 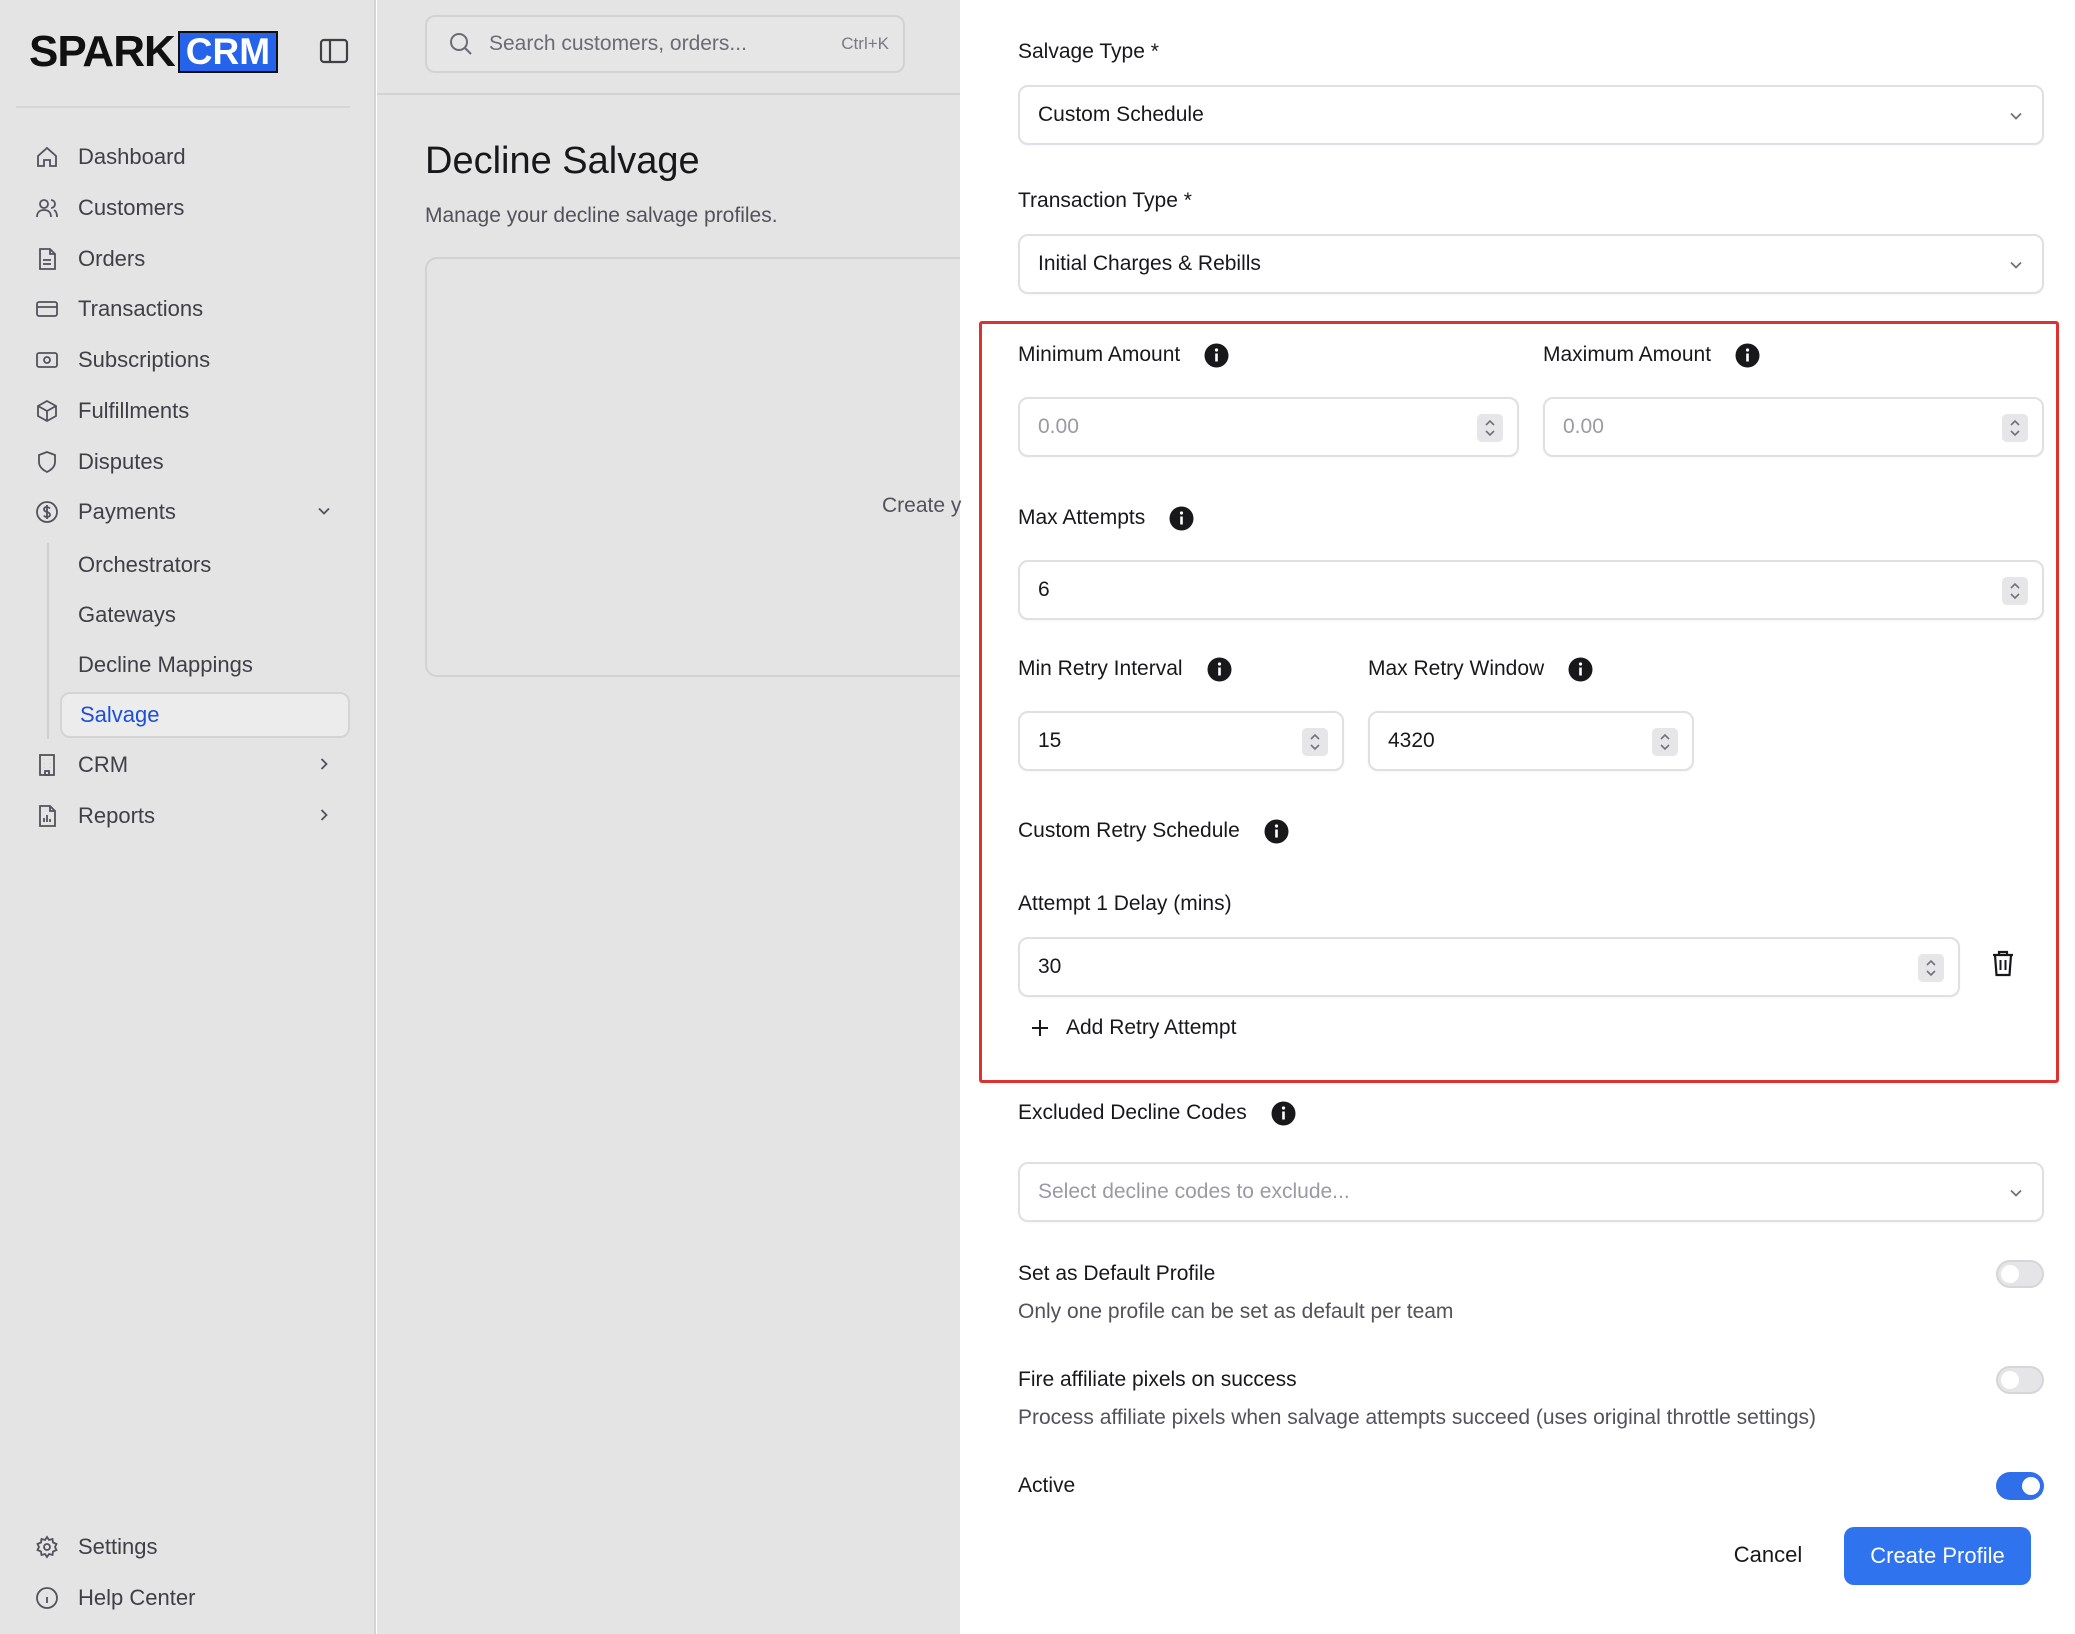 What do you see at coordinates (2003, 963) in the screenshot?
I see `trash-icon` at bounding box center [2003, 963].